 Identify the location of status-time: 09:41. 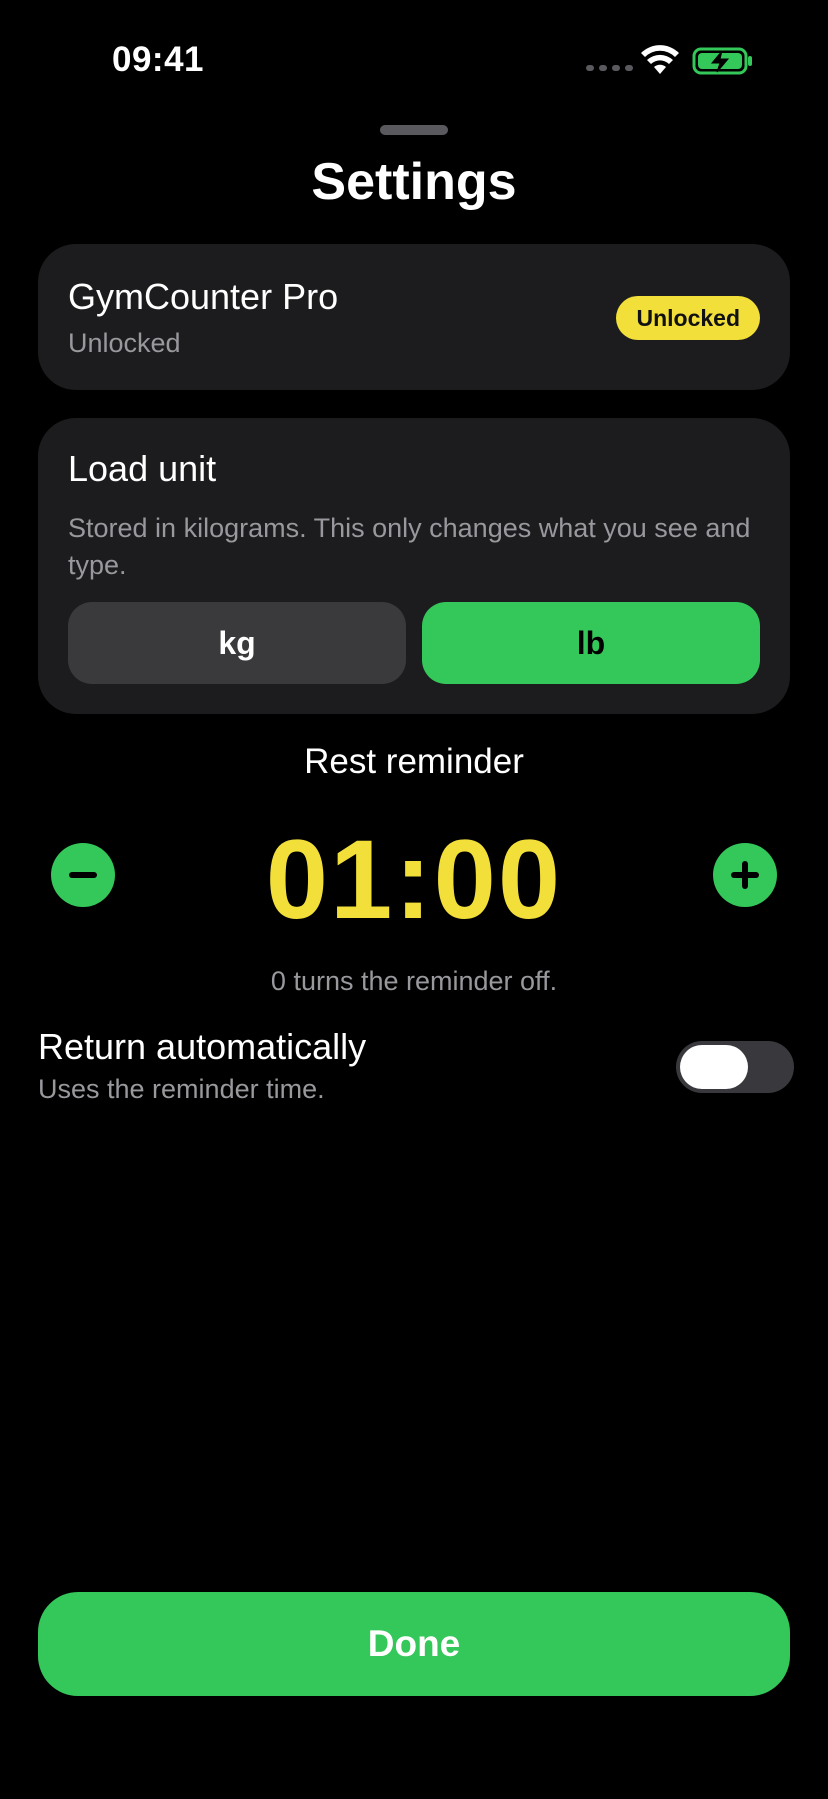
(158, 59).